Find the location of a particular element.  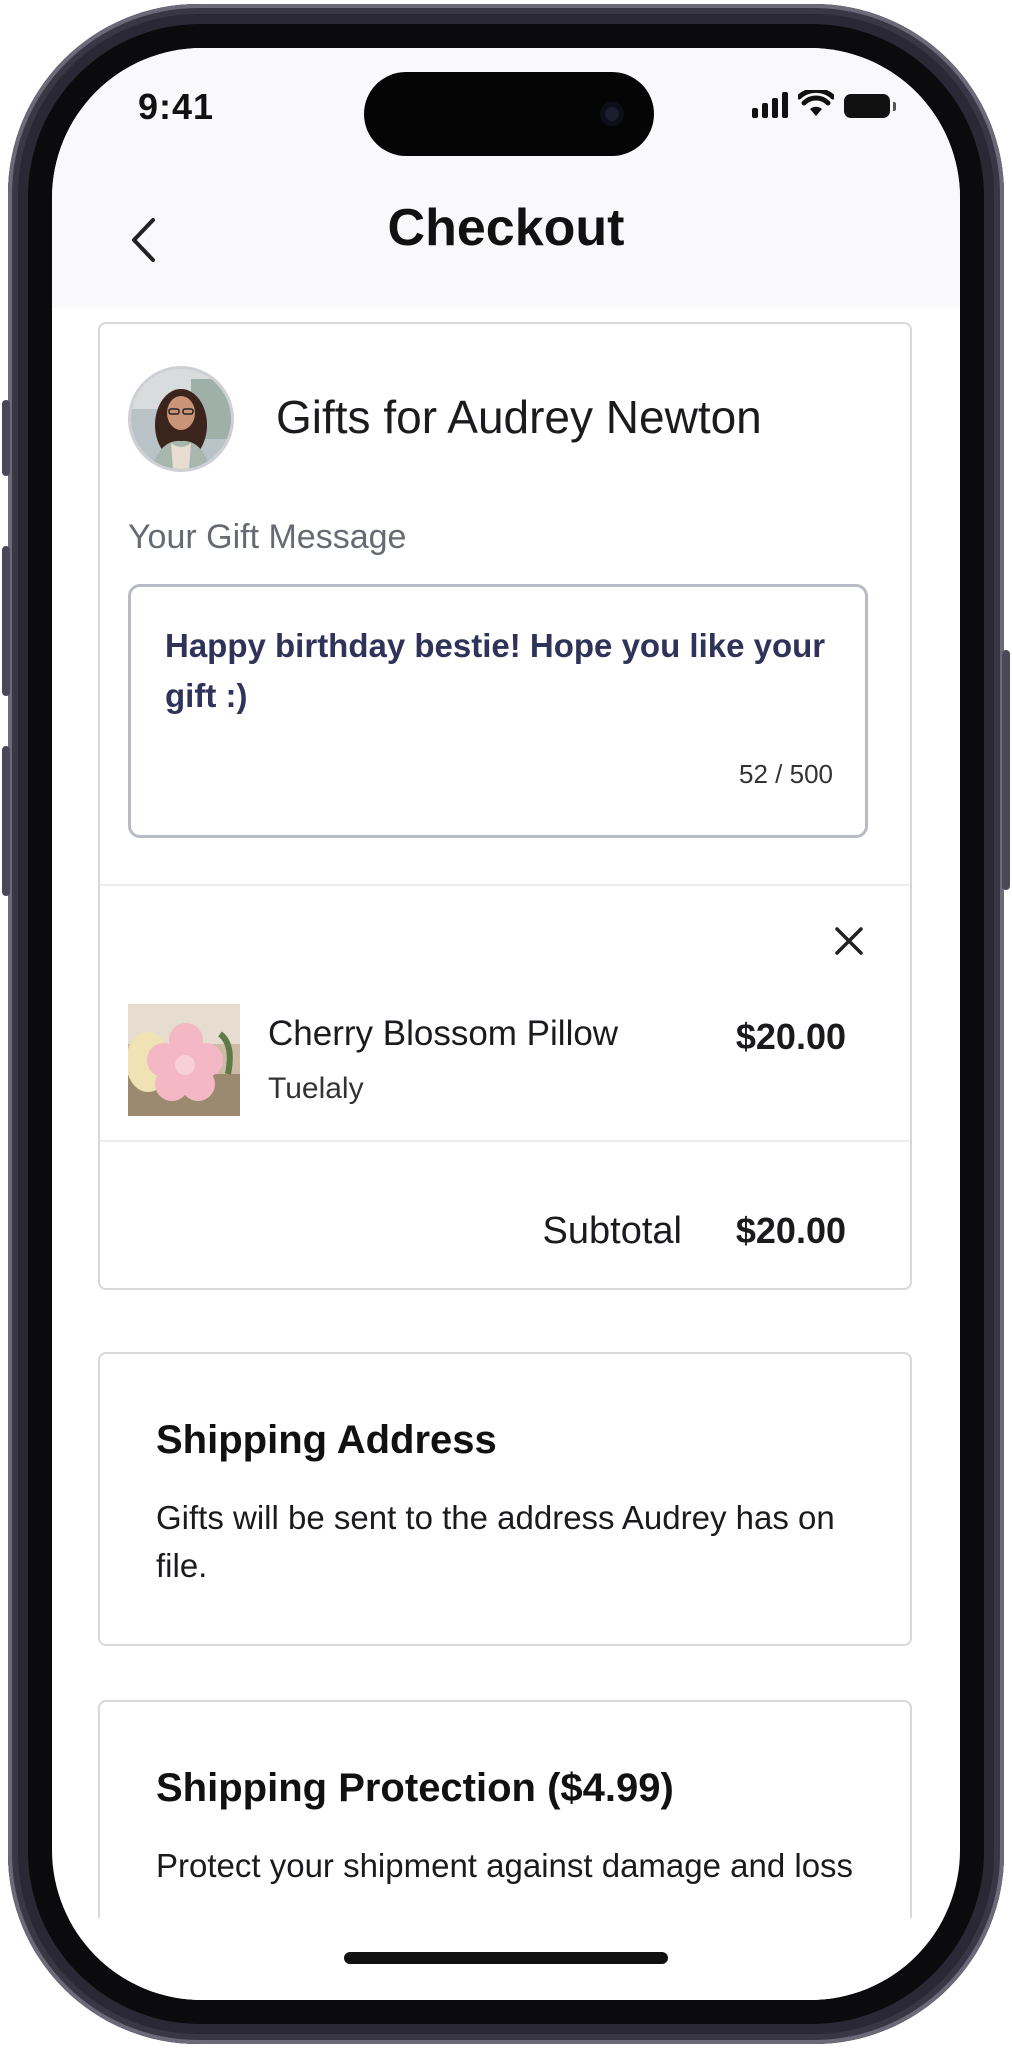

wifi-icon is located at coordinates (816, 103).